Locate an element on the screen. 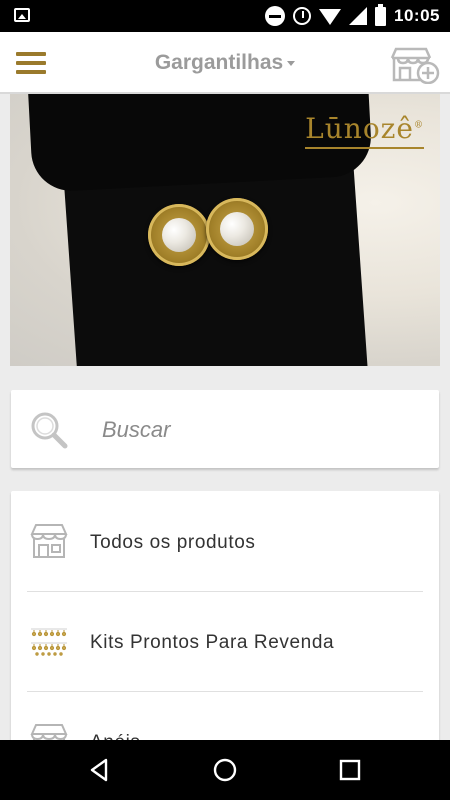 This screenshot has height=800, width=450. menu-item-kits: Kits Prontos Para Revenda is located at coordinates (225, 641).